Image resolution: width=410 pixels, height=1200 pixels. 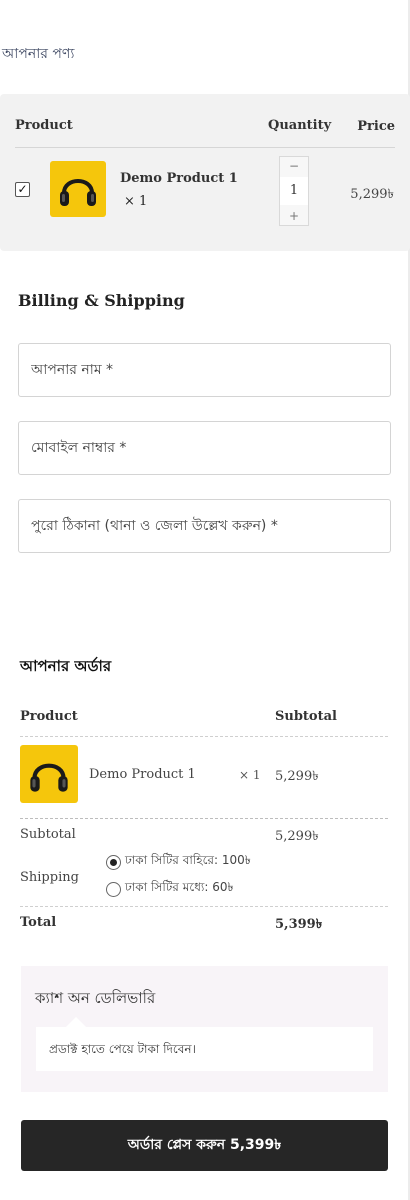 I want to click on order-header-row: Product Subtotal, so click(x=204, y=723).